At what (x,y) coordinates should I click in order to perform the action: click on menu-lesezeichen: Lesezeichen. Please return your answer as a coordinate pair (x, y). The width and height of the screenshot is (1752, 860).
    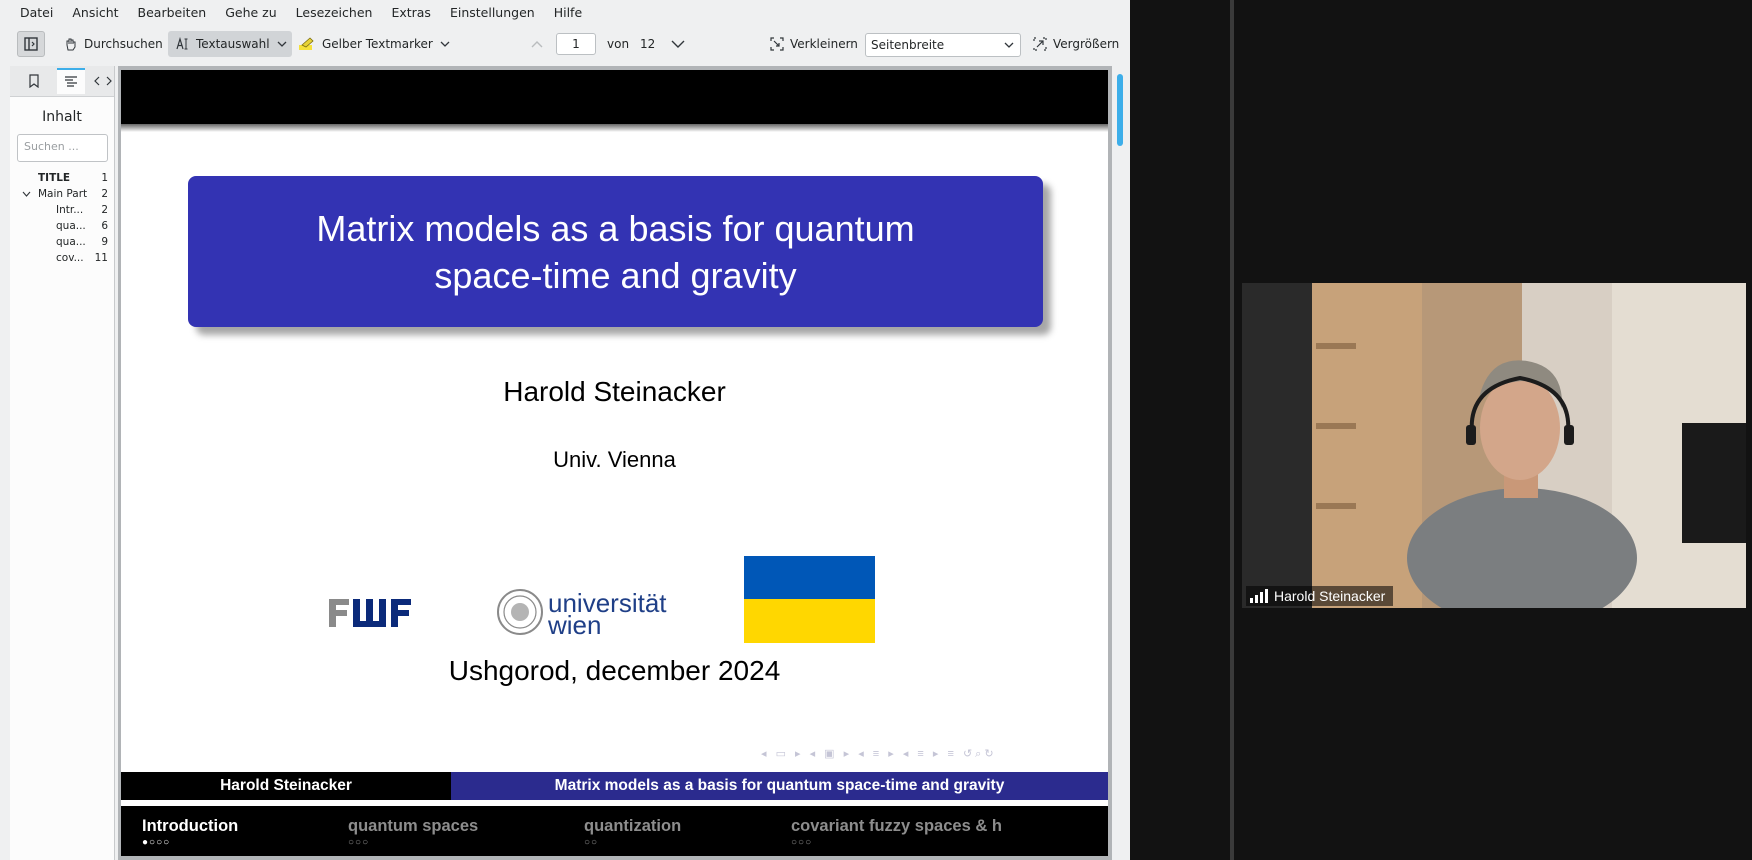
    Looking at the image, I should click on (334, 12).